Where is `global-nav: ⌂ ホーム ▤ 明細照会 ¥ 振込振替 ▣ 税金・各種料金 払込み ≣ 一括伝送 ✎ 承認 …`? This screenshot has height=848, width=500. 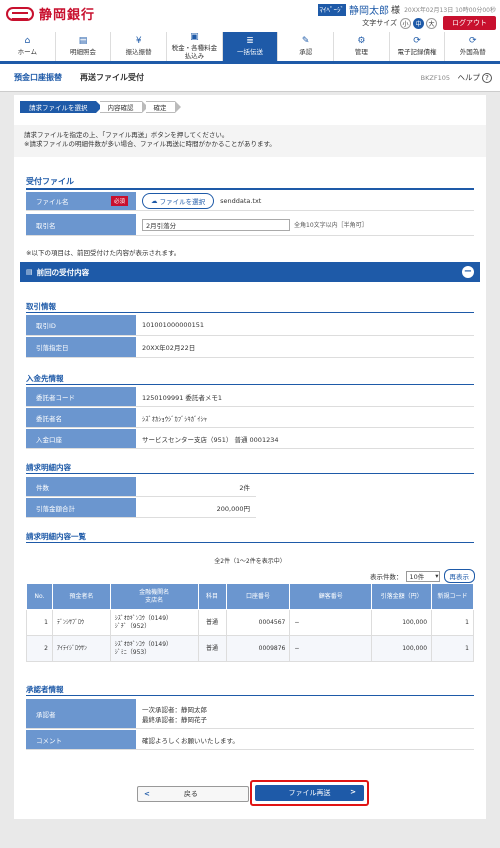
global-nav: ⌂ ホーム ▤ 明細照会 ¥ 振込振替 ▣ 税金・各種料金 払込み ≣ 一括伝送 ✎ 承認 … is located at coordinates (250, 48).